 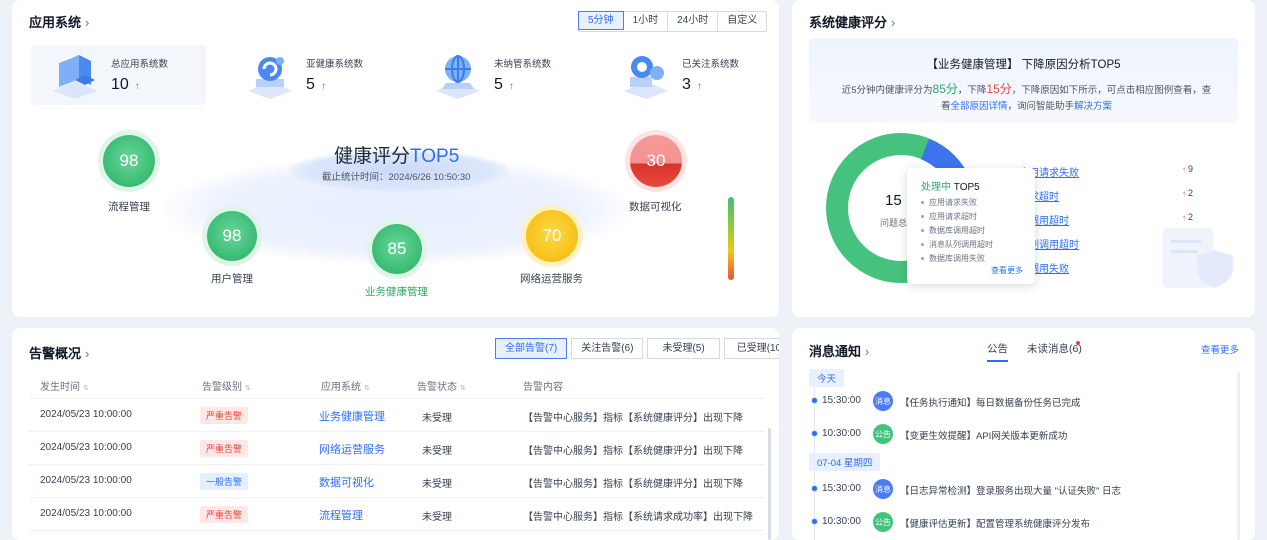 I want to click on tab-unread-messages: 未读消息(6), so click(x=1054, y=348).